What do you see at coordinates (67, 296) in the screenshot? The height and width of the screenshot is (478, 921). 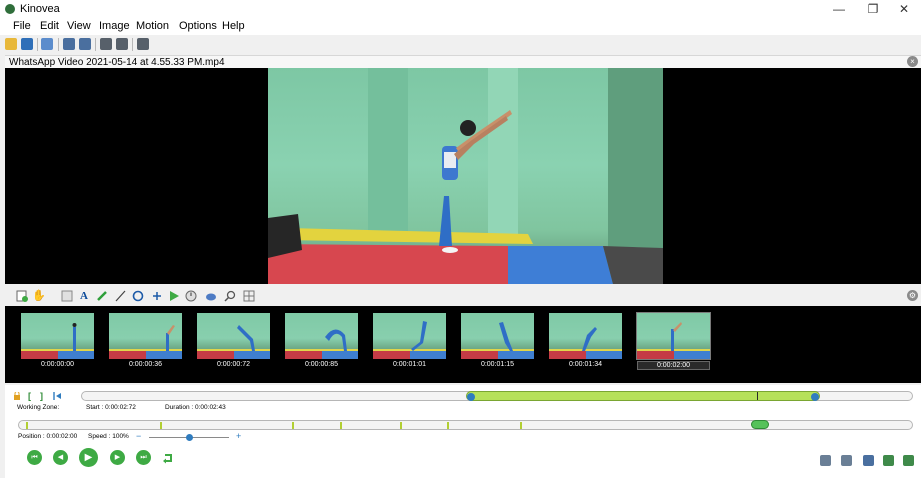 I see `comment-icon` at bounding box center [67, 296].